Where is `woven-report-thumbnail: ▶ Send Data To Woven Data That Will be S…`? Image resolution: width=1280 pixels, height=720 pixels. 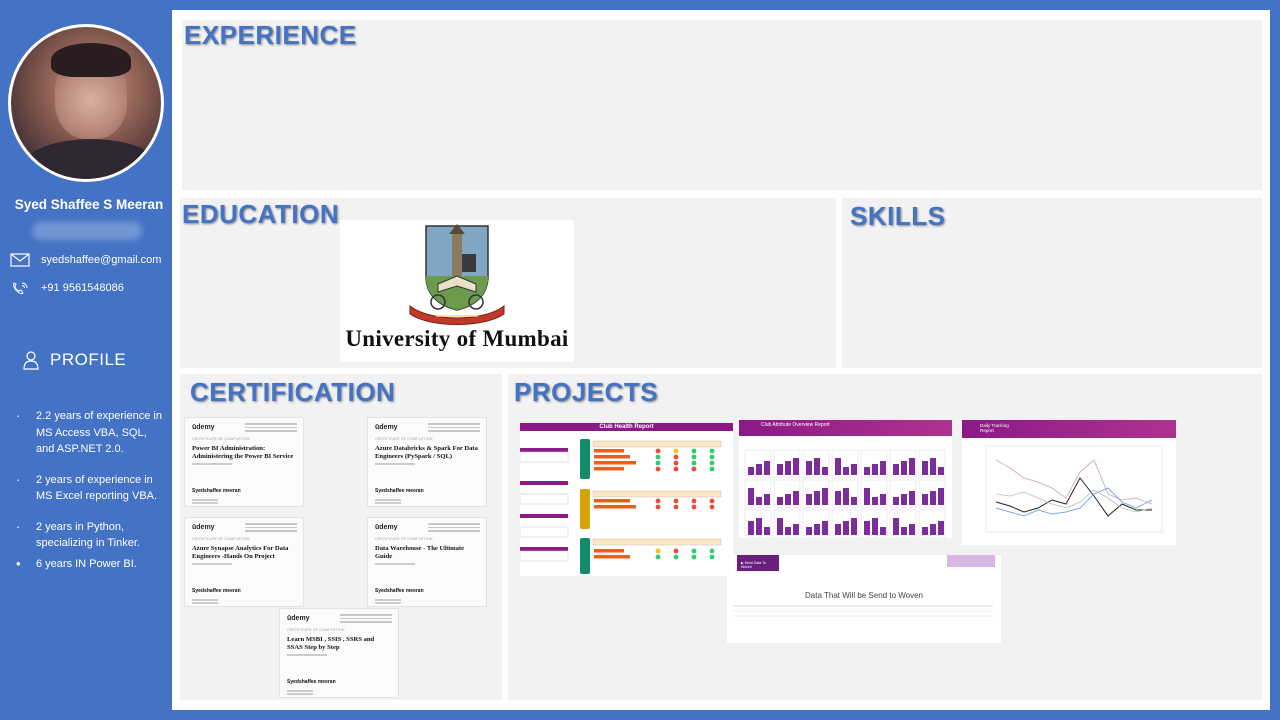
woven-report-thumbnail: ▶ Send Data To Woven Data That Will be S… is located at coordinates (864, 599).